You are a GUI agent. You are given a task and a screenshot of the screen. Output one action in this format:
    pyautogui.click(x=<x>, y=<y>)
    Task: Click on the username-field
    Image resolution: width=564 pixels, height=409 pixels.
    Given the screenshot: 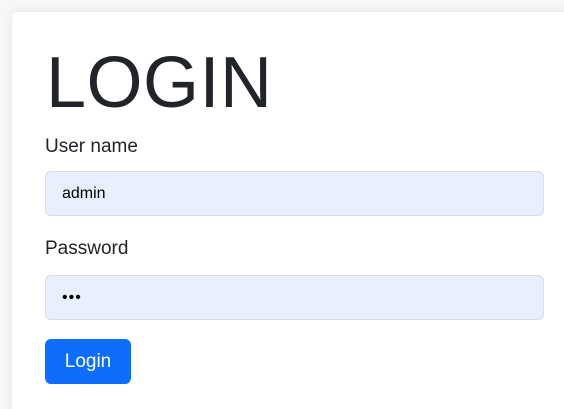 What is the action you would take?
    pyautogui.click(x=294, y=193)
    